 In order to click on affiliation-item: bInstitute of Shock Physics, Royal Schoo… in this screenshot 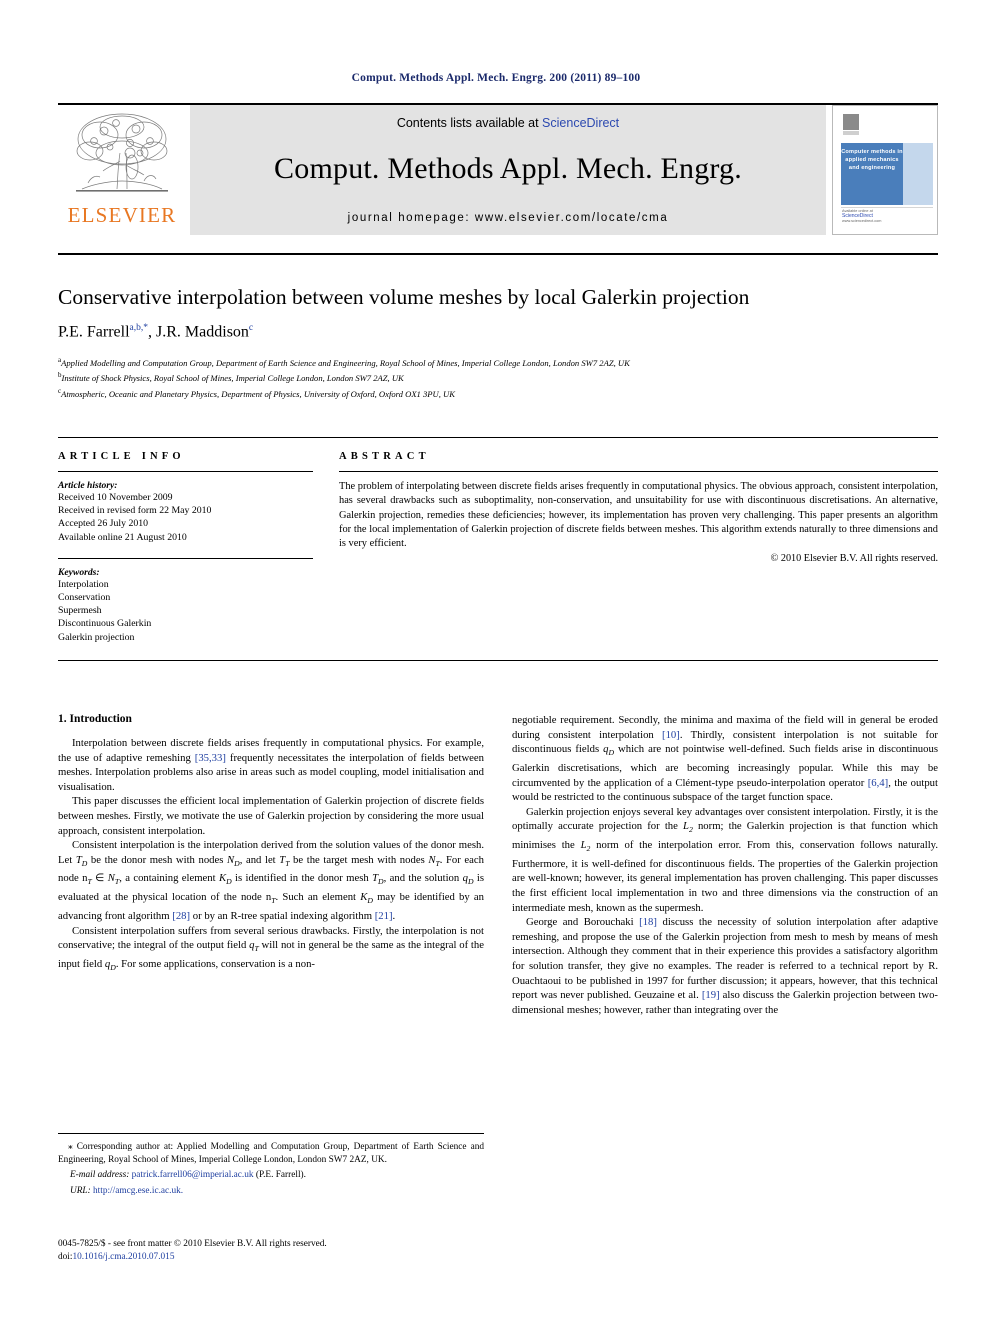, I will do `click(498, 376)`.